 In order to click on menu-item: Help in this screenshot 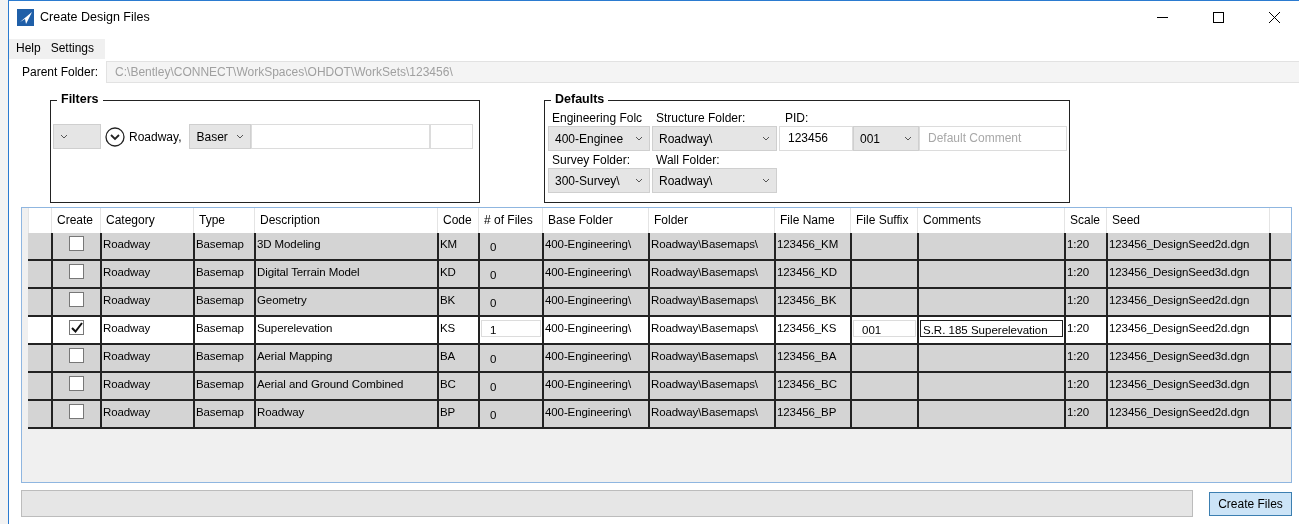, I will do `click(28, 49)`.